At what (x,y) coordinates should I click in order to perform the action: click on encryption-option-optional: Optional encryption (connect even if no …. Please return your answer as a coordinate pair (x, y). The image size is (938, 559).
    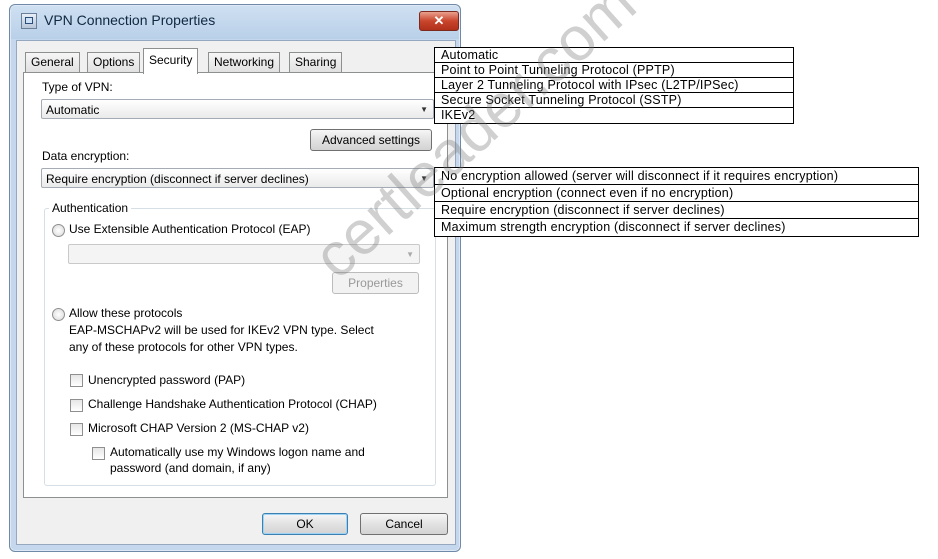
    Looking at the image, I should click on (676, 193).